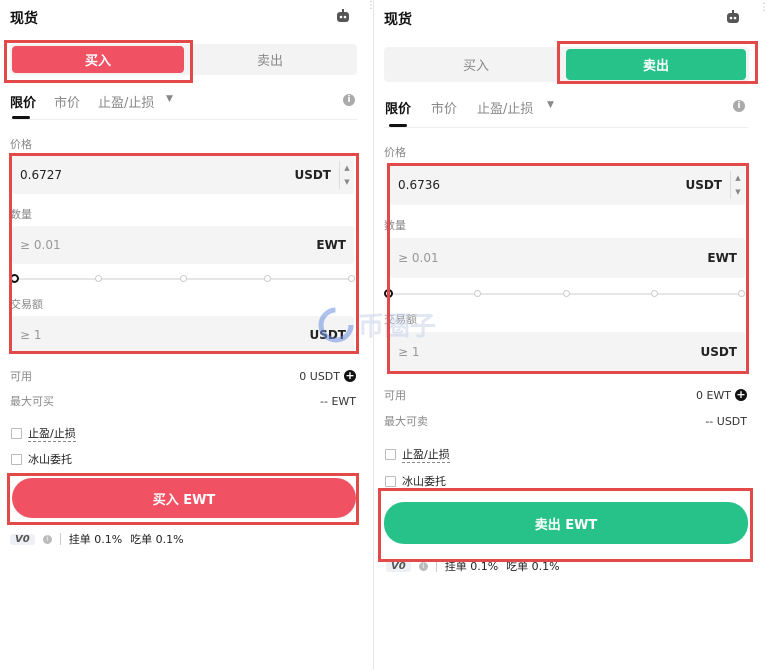 The height and width of the screenshot is (670, 772). Describe the element at coordinates (764, 8) in the screenshot. I see `menu-icon: ⋮` at that location.